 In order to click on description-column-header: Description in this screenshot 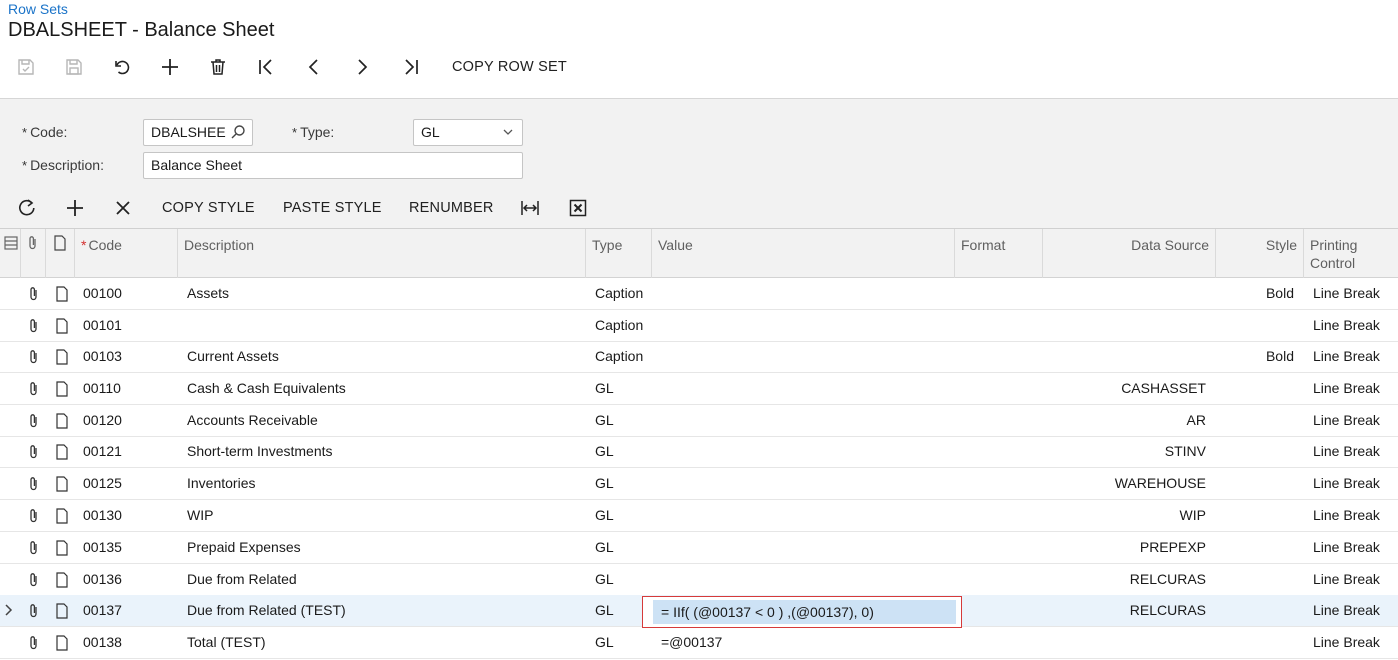, I will do `click(382, 253)`.